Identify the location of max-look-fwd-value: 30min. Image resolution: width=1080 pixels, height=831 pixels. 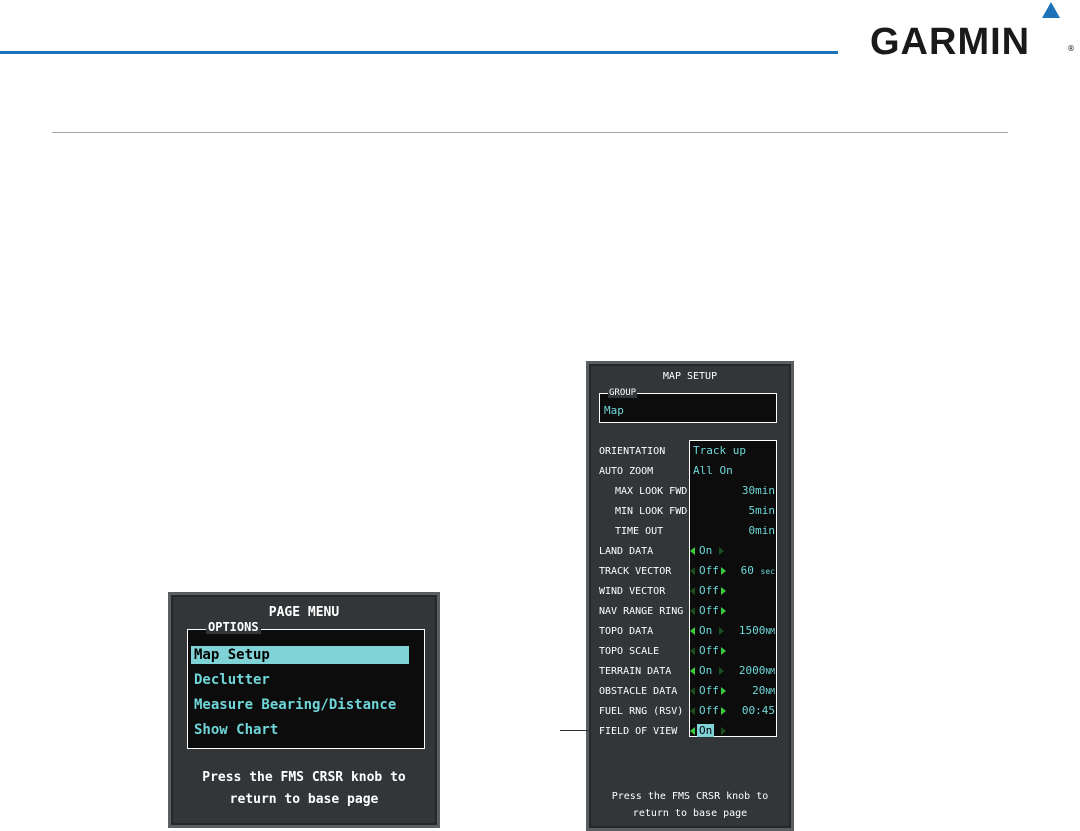
(758, 490).